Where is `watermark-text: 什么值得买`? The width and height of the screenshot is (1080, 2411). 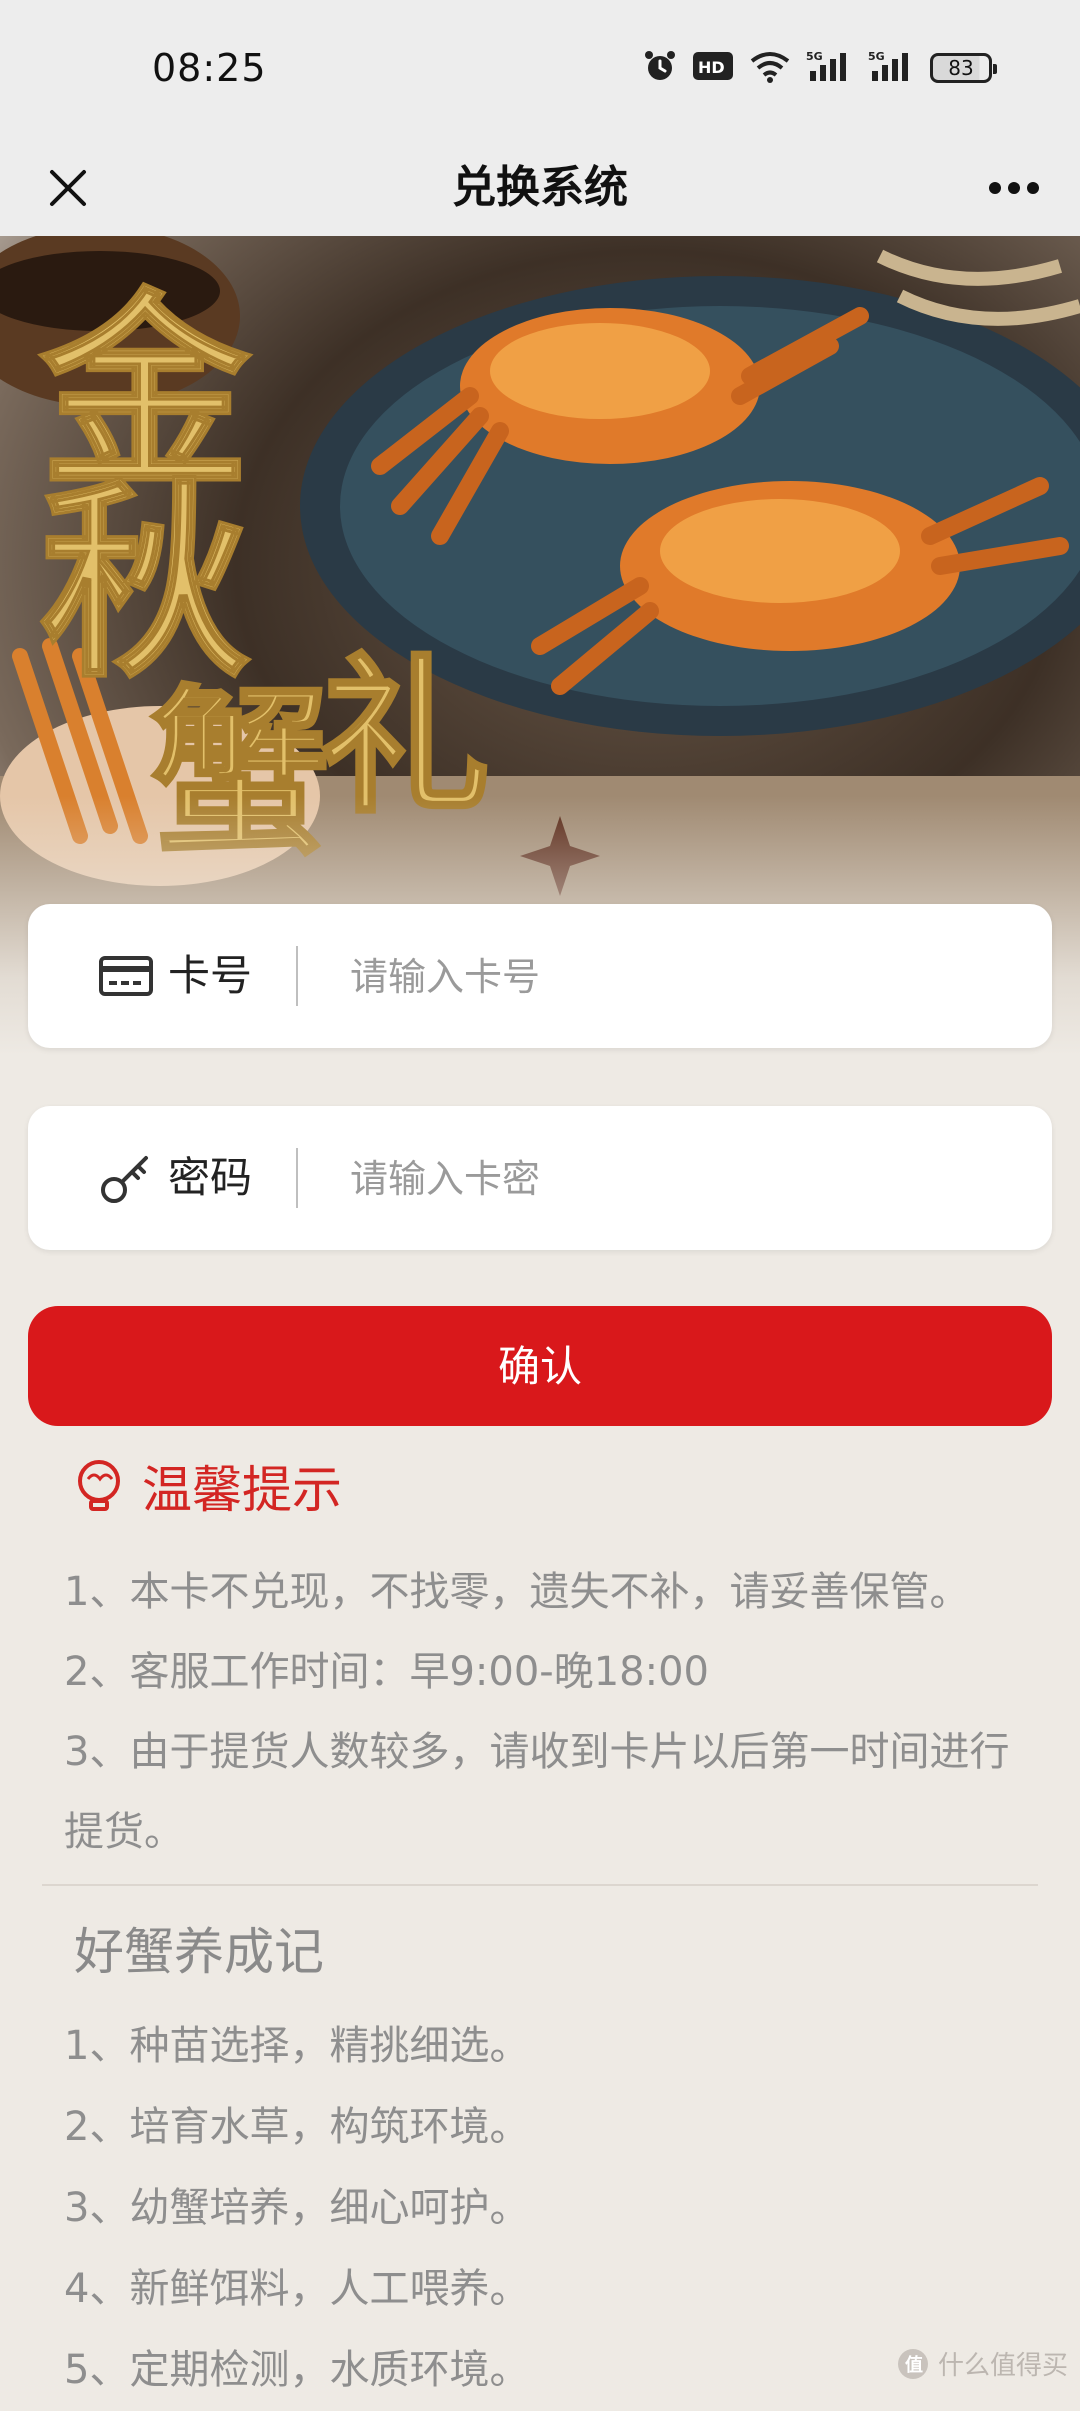 watermark-text: 什么值得买 is located at coordinates (1002, 2366).